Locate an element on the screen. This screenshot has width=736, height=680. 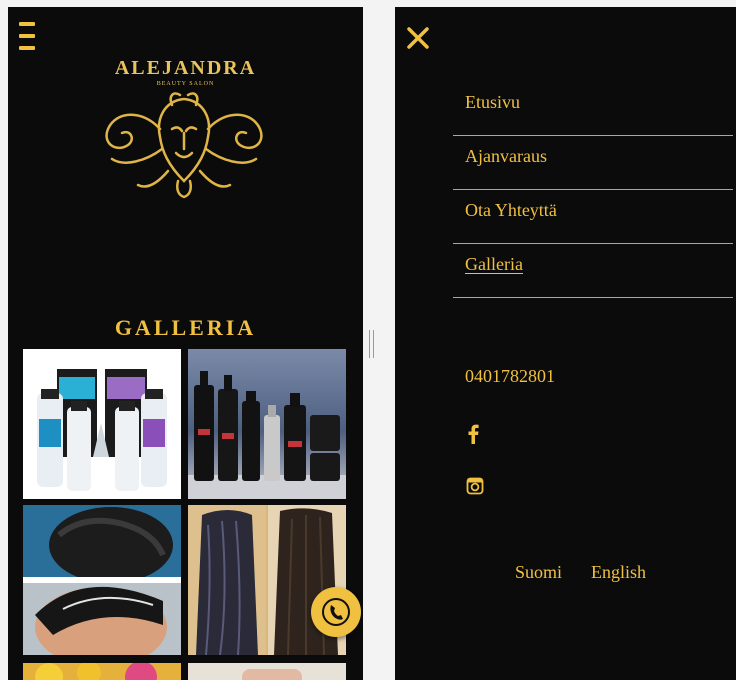
main-menu: Etusivu Ajanvaraus Ota Yhteyttä Galleria is located at coordinates (593, 190).